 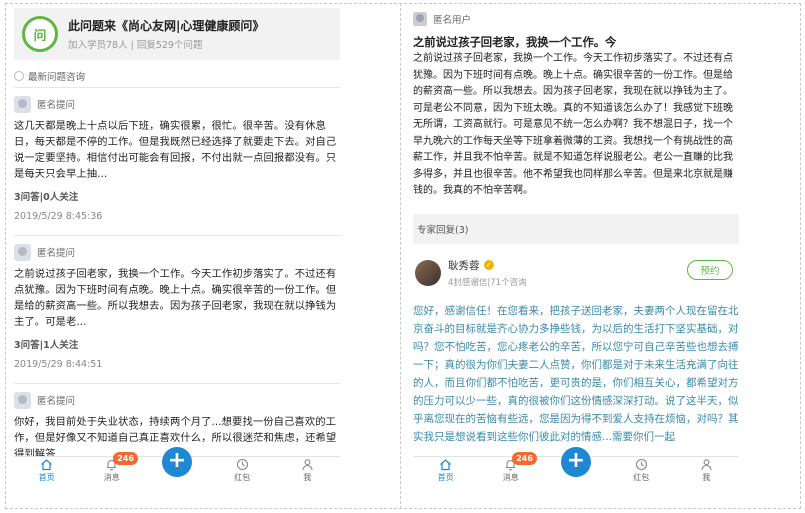 I want to click on asker-name: 匿名用户, so click(x=452, y=20).